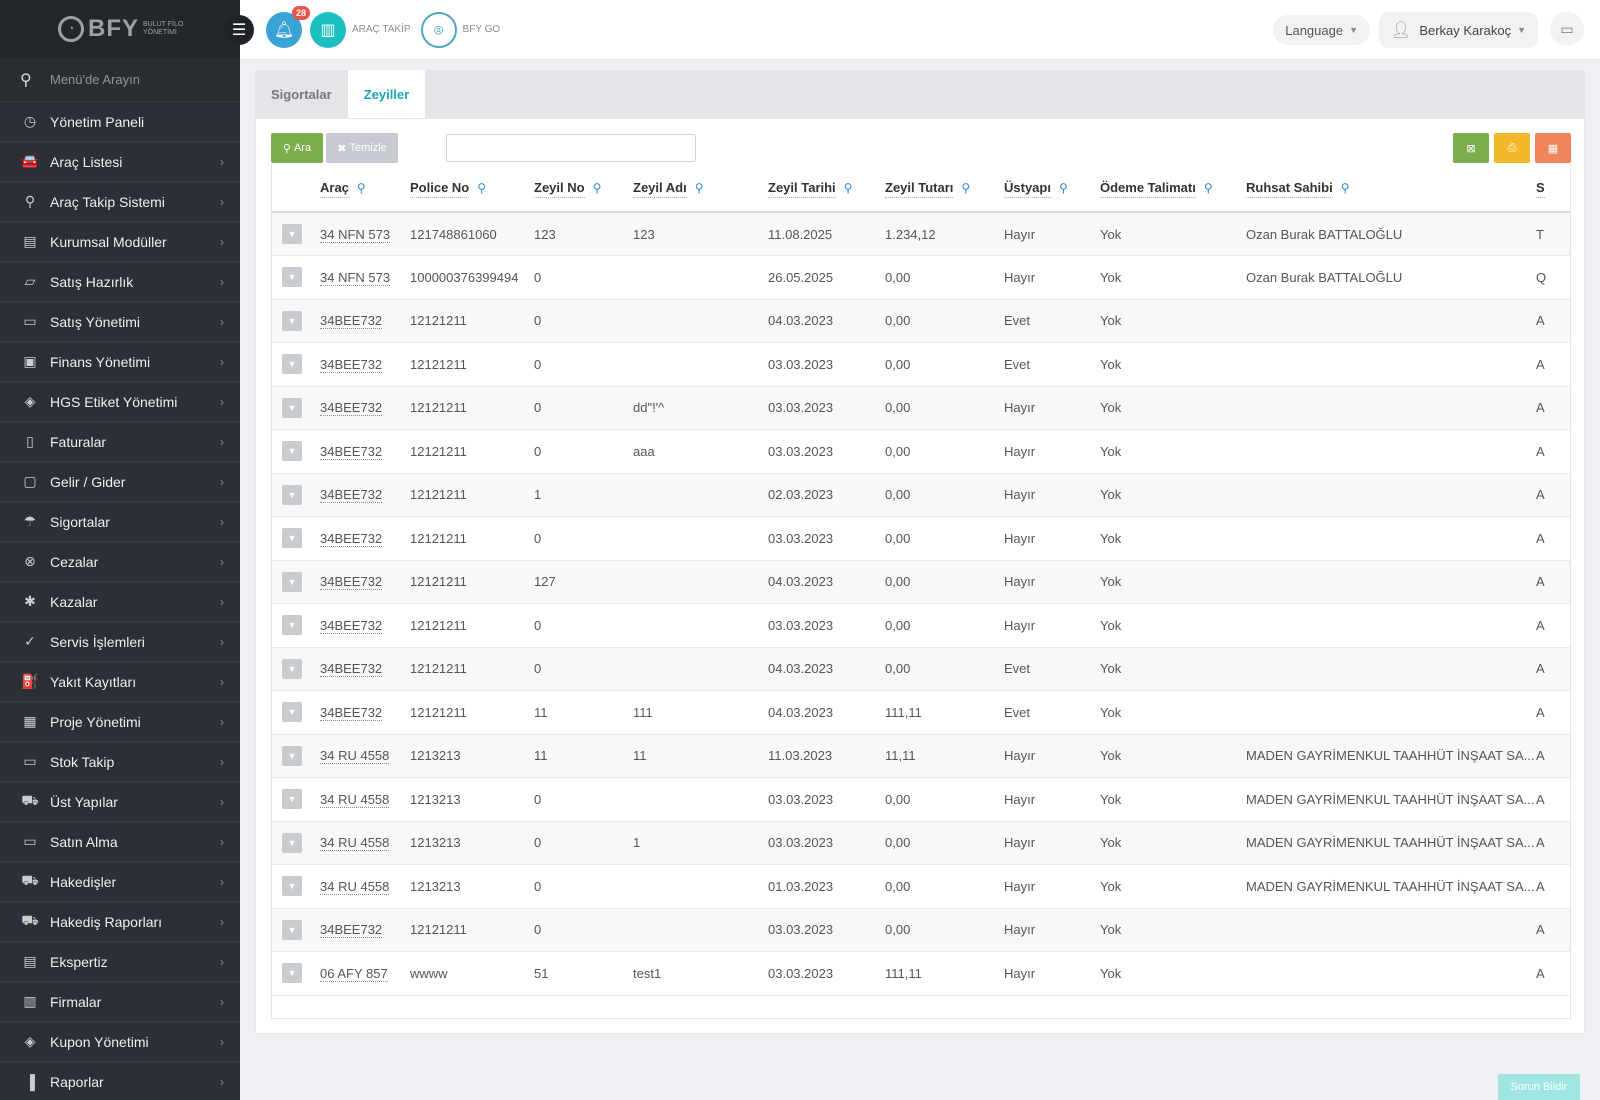 The height and width of the screenshot is (1100, 1600). I want to click on search-input, so click(571, 148).